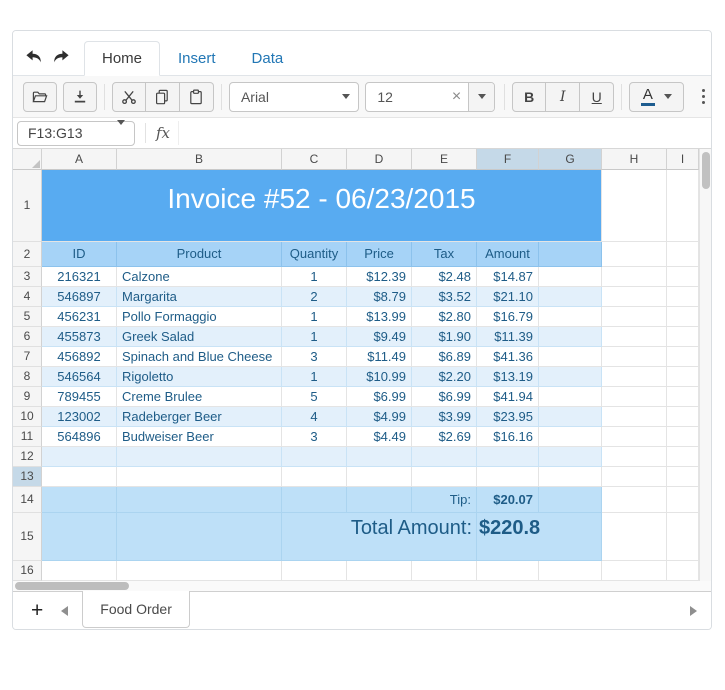  What do you see at coordinates (444, 277) in the screenshot?
I see `cell-E3: $2.48` at bounding box center [444, 277].